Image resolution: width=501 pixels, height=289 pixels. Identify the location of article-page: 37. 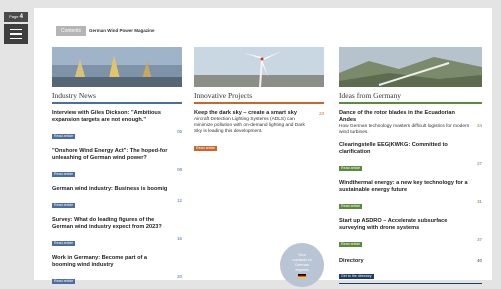
(479, 240).